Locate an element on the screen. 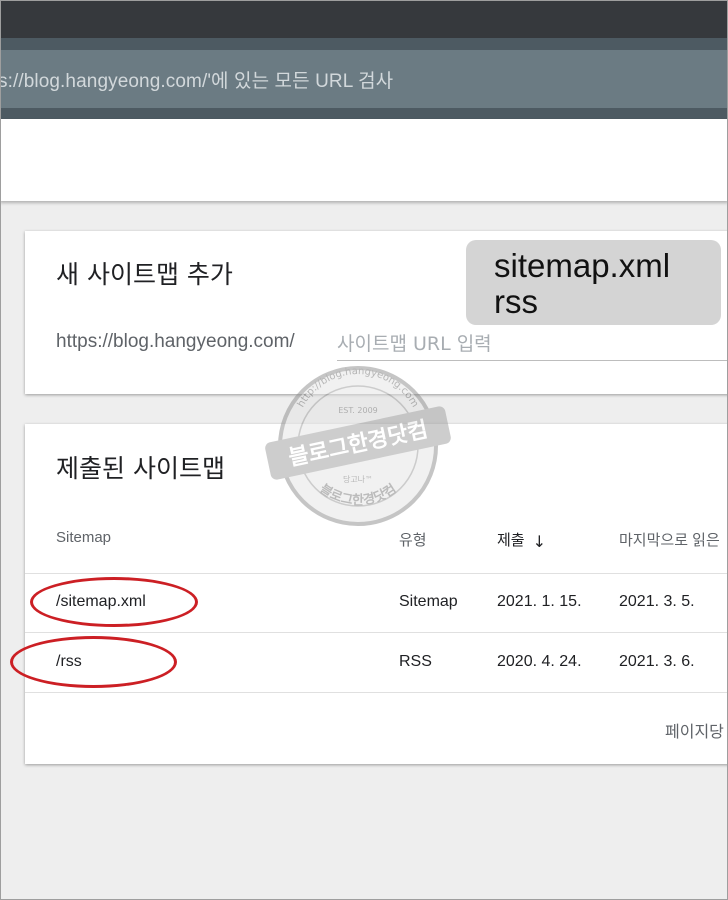  cell-last-read: 2021. 3. 5. is located at coordinates (657, 601).